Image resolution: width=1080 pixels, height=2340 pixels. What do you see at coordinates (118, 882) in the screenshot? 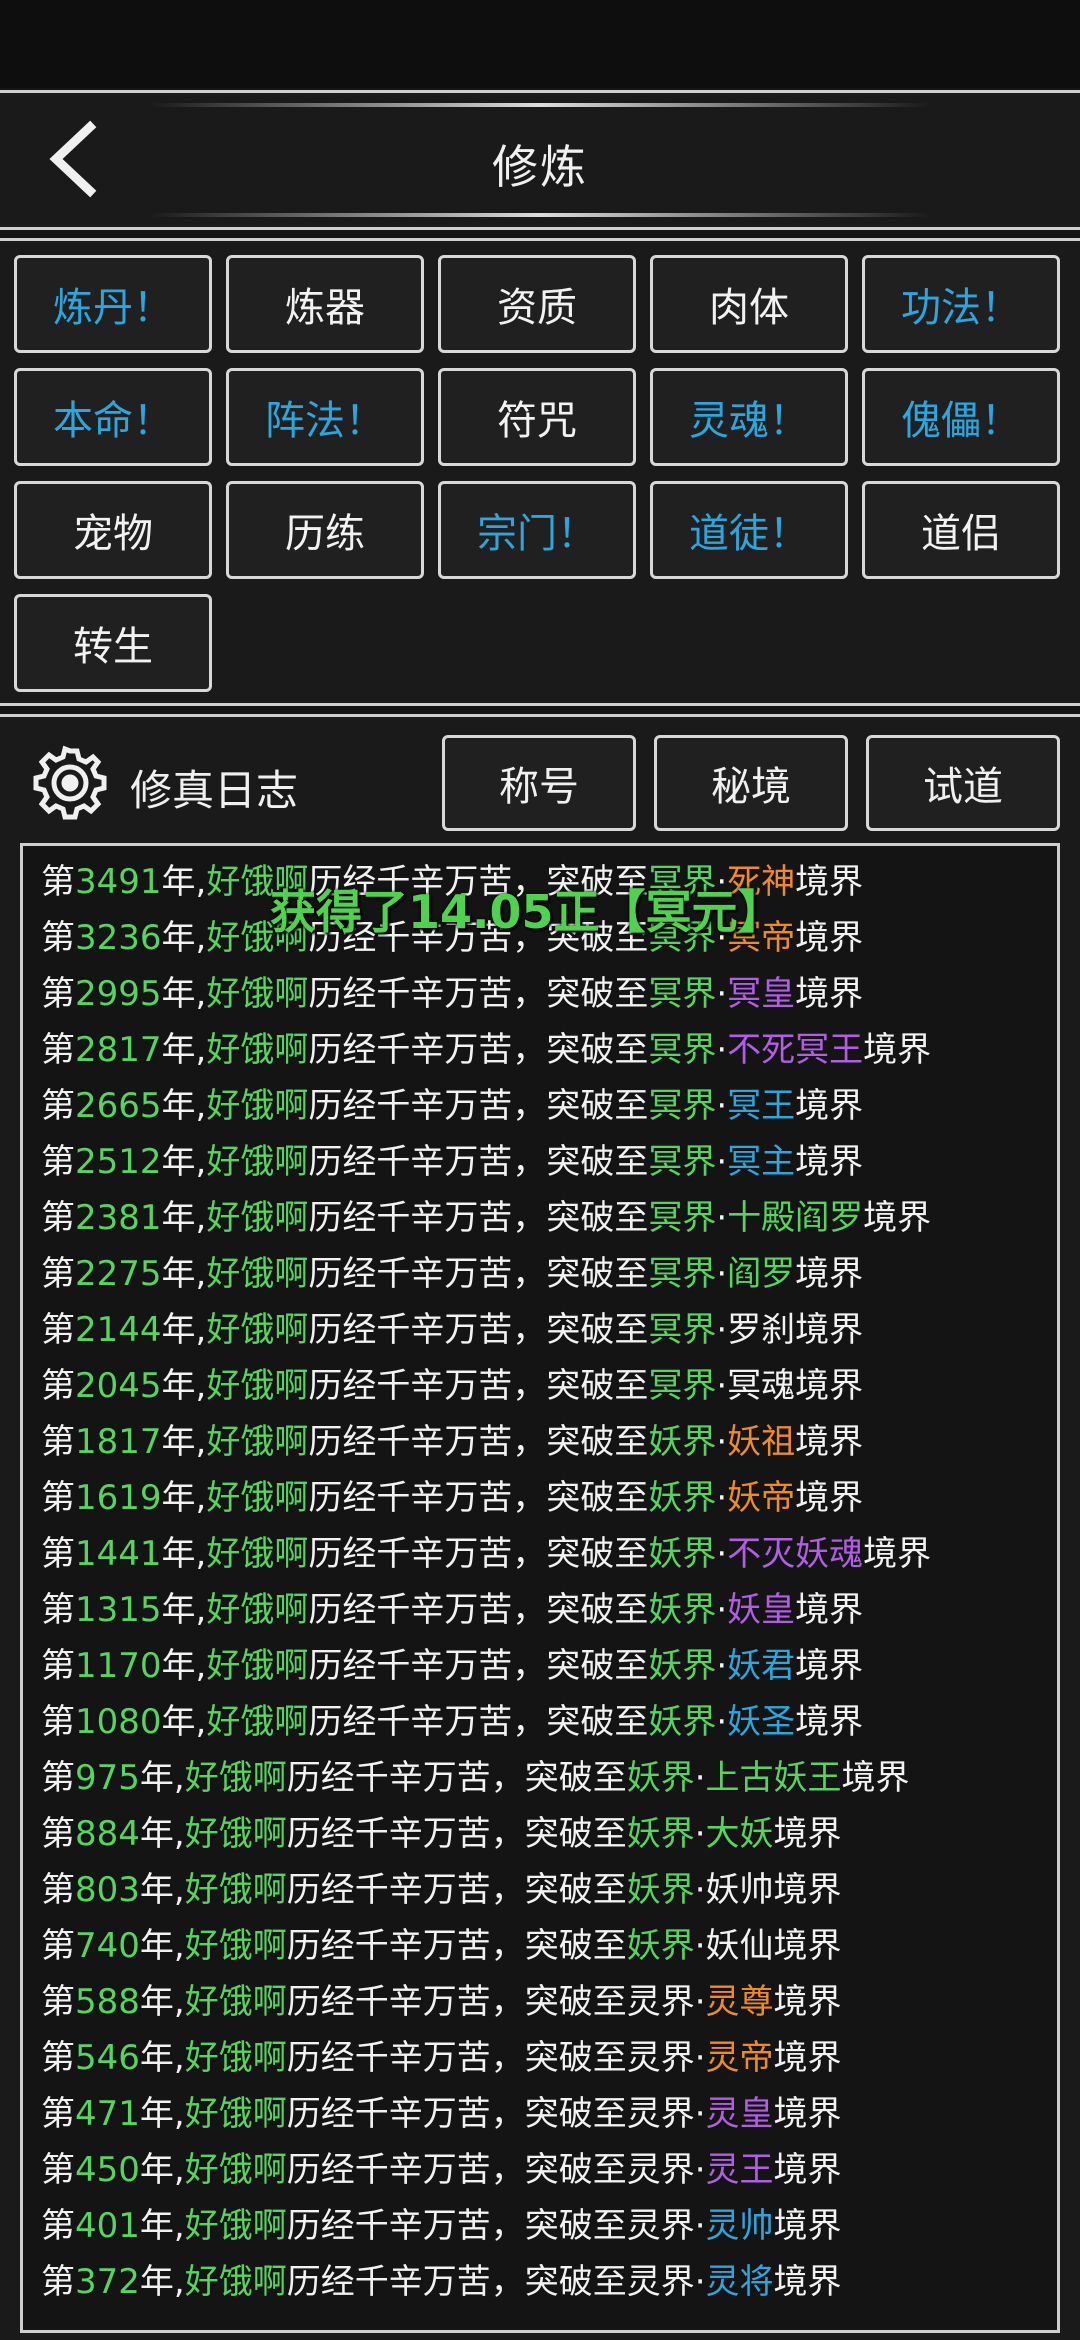
I see `log-entry-year: 3491` at bounding box center [118, 882].